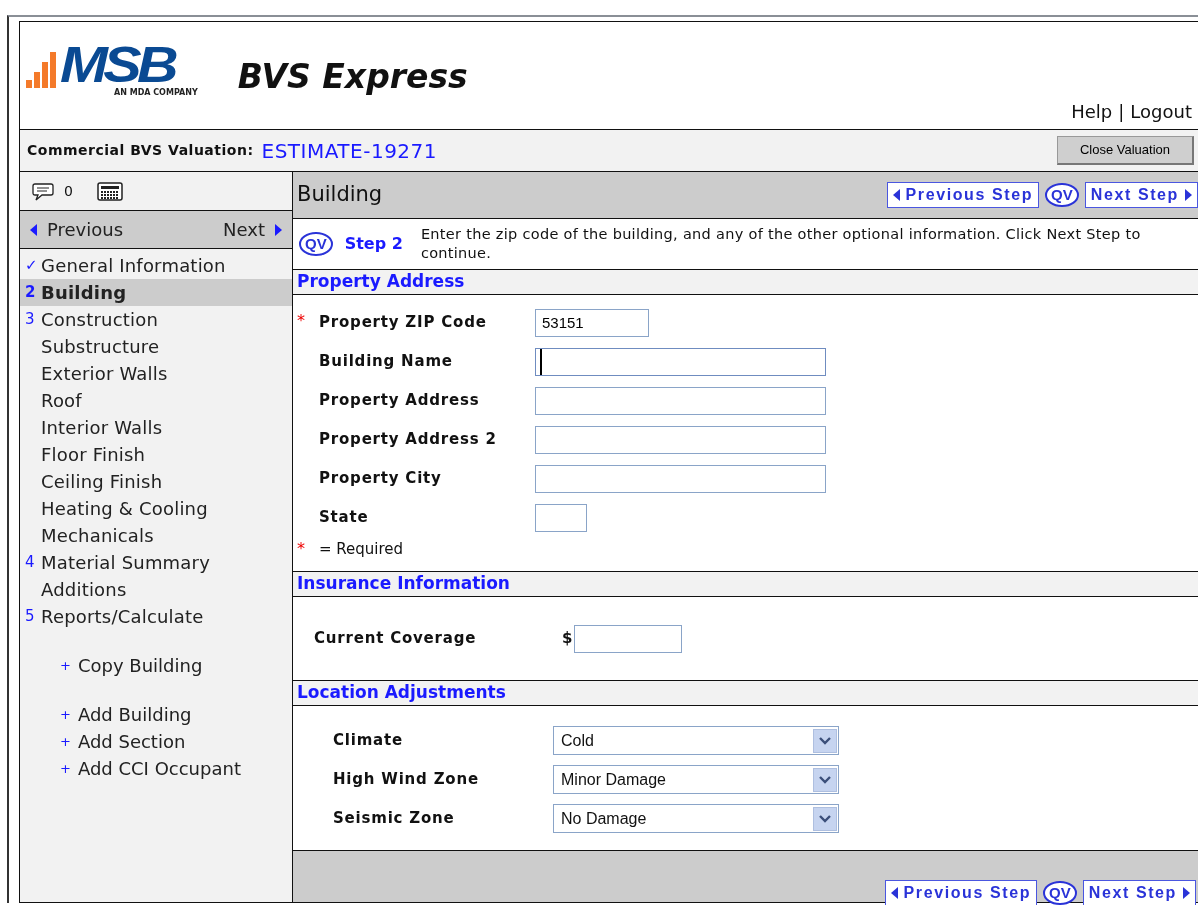 The height and width of the screenshot is (905, 1198). Describe the element at coordinates (156, 346) in the screenshot. I see `nav-item: Substructure` at that location.